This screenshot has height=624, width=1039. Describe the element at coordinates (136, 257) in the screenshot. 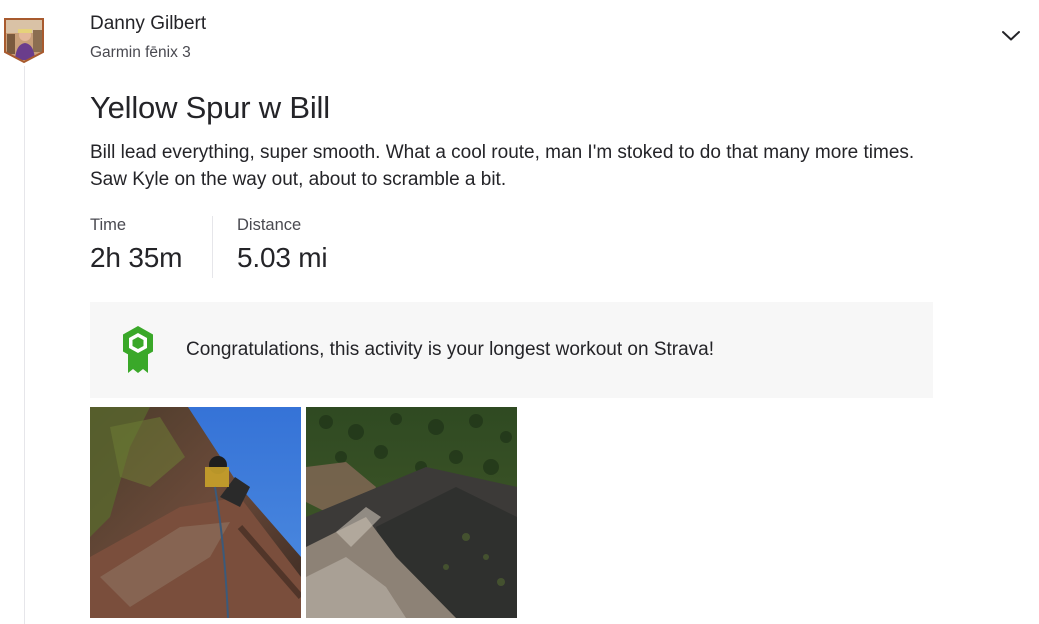

I see `stat-value: 2h 35m` at that location.